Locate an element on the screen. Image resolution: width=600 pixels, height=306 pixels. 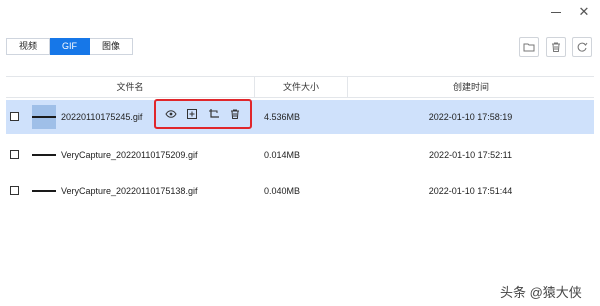
header-filename: 文件名 is located at coordinates (130, 87).